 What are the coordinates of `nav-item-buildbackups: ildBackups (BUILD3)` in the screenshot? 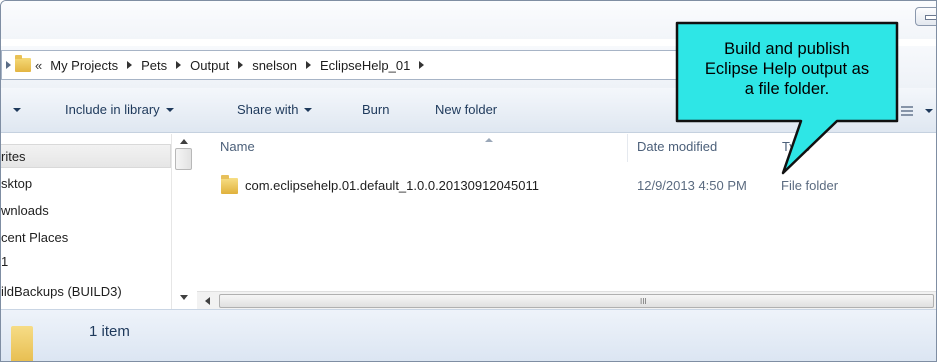 It's located at (86, 292).